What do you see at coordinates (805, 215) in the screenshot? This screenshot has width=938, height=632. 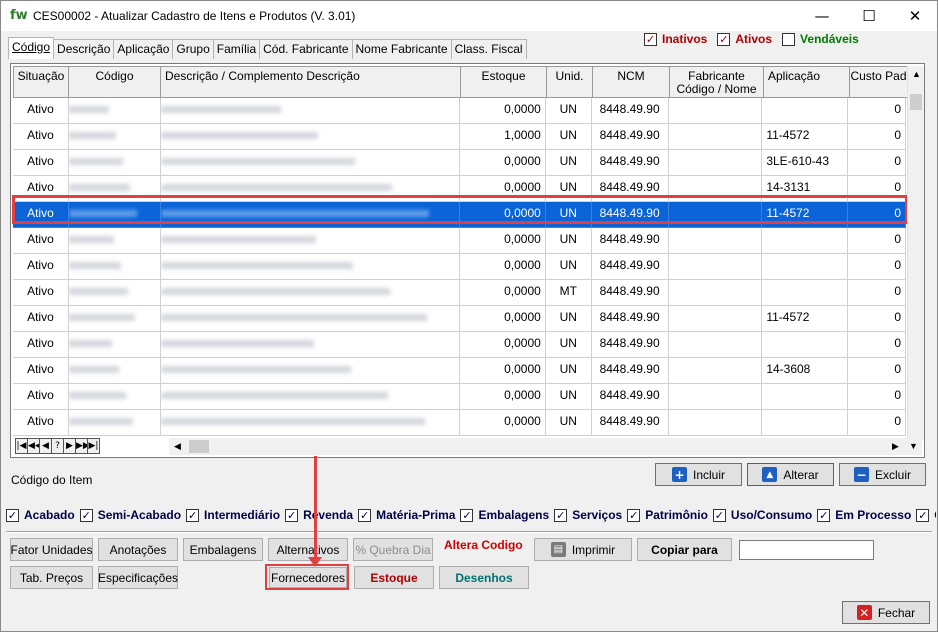 I see `cell-aplicacao: 11-4572` at bounding box center [805, 215].